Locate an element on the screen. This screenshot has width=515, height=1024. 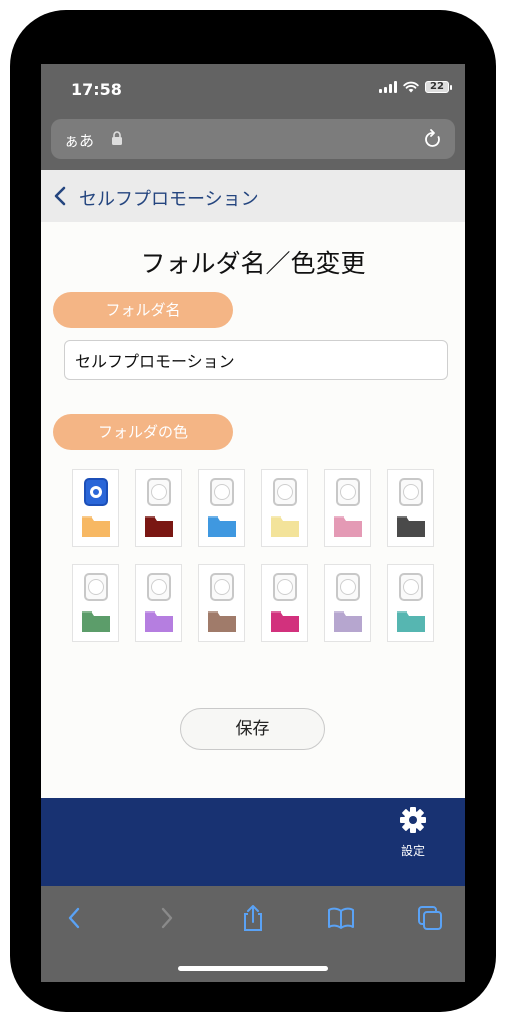
color-picker-grid is located at coordinates (254, 557).